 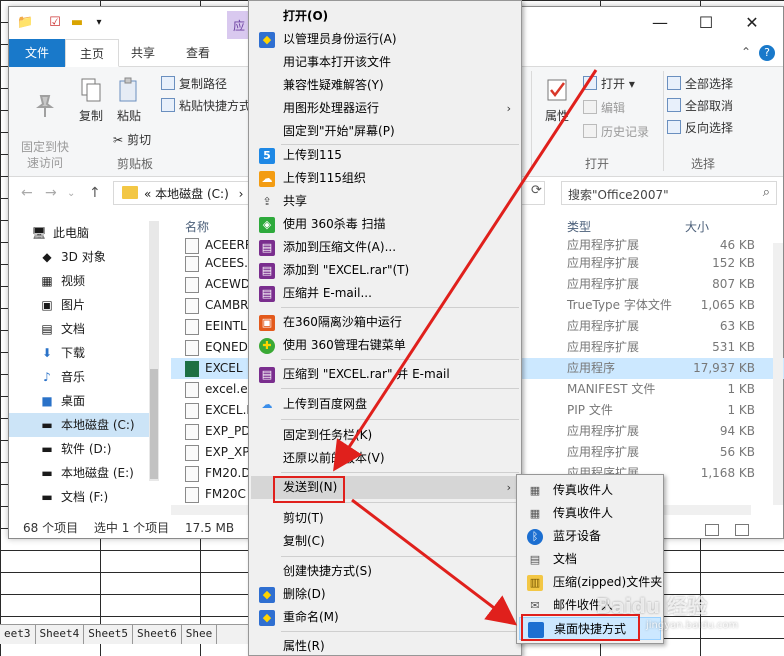 What do you see at coordinates (590, 559) in the screenshot?
I see `send-to-documents: ▤ 文档` at bounding box center [590, 559].